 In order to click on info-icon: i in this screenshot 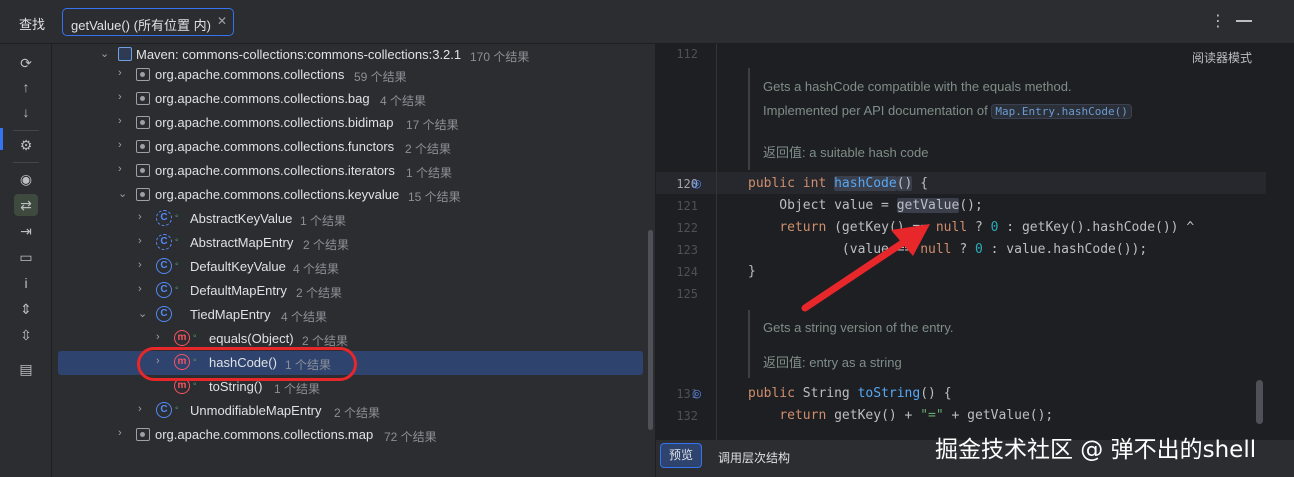, I will do `click(26, 283)`.